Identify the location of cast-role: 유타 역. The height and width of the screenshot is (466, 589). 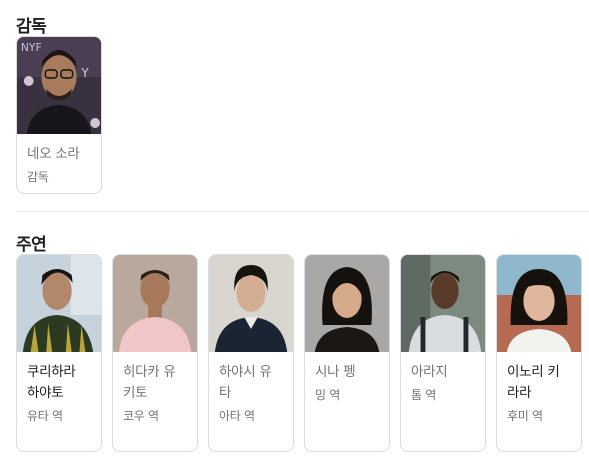
(45, 416).